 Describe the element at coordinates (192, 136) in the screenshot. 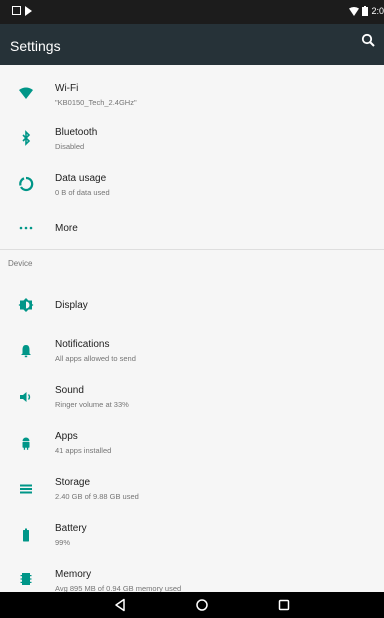

I see `settings-item-bluetooth: Bluetooth Disabled` at that location.